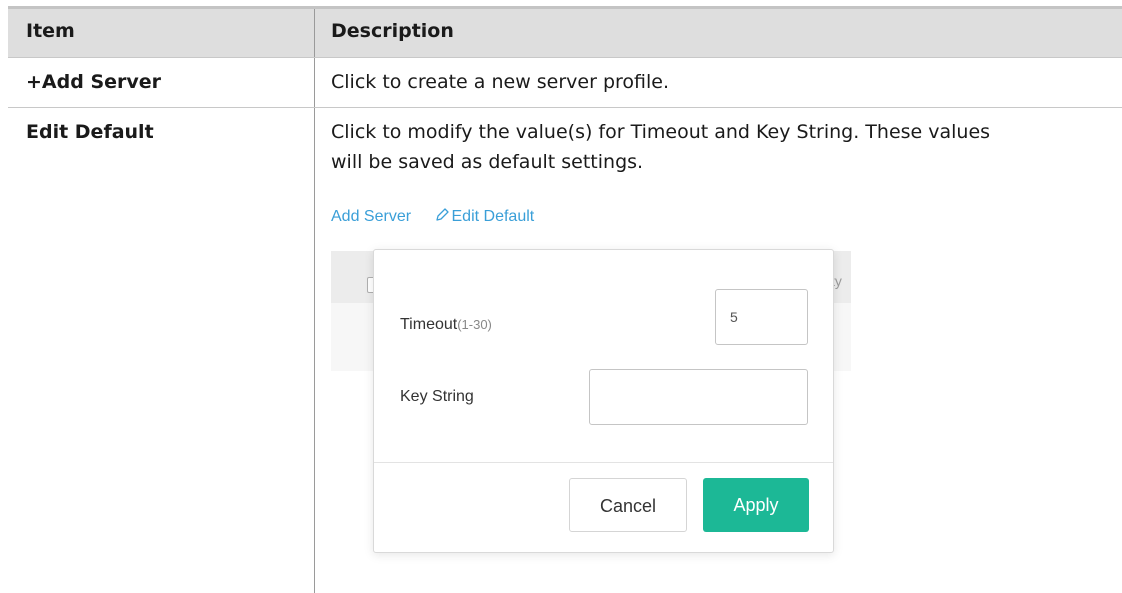 The image size is (1122, 593). Describe the element at coordinates (442, 214) in the screenshot. I see `pencil-icon` at that location.